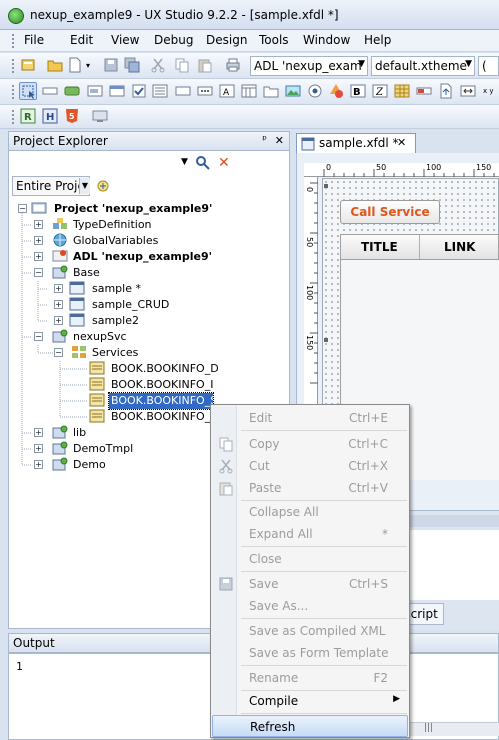 The width and height of the screenshot is (499, 740). Describe the element at coordinates (203, 164) in the screenshot. I see `search-icon` at that location.